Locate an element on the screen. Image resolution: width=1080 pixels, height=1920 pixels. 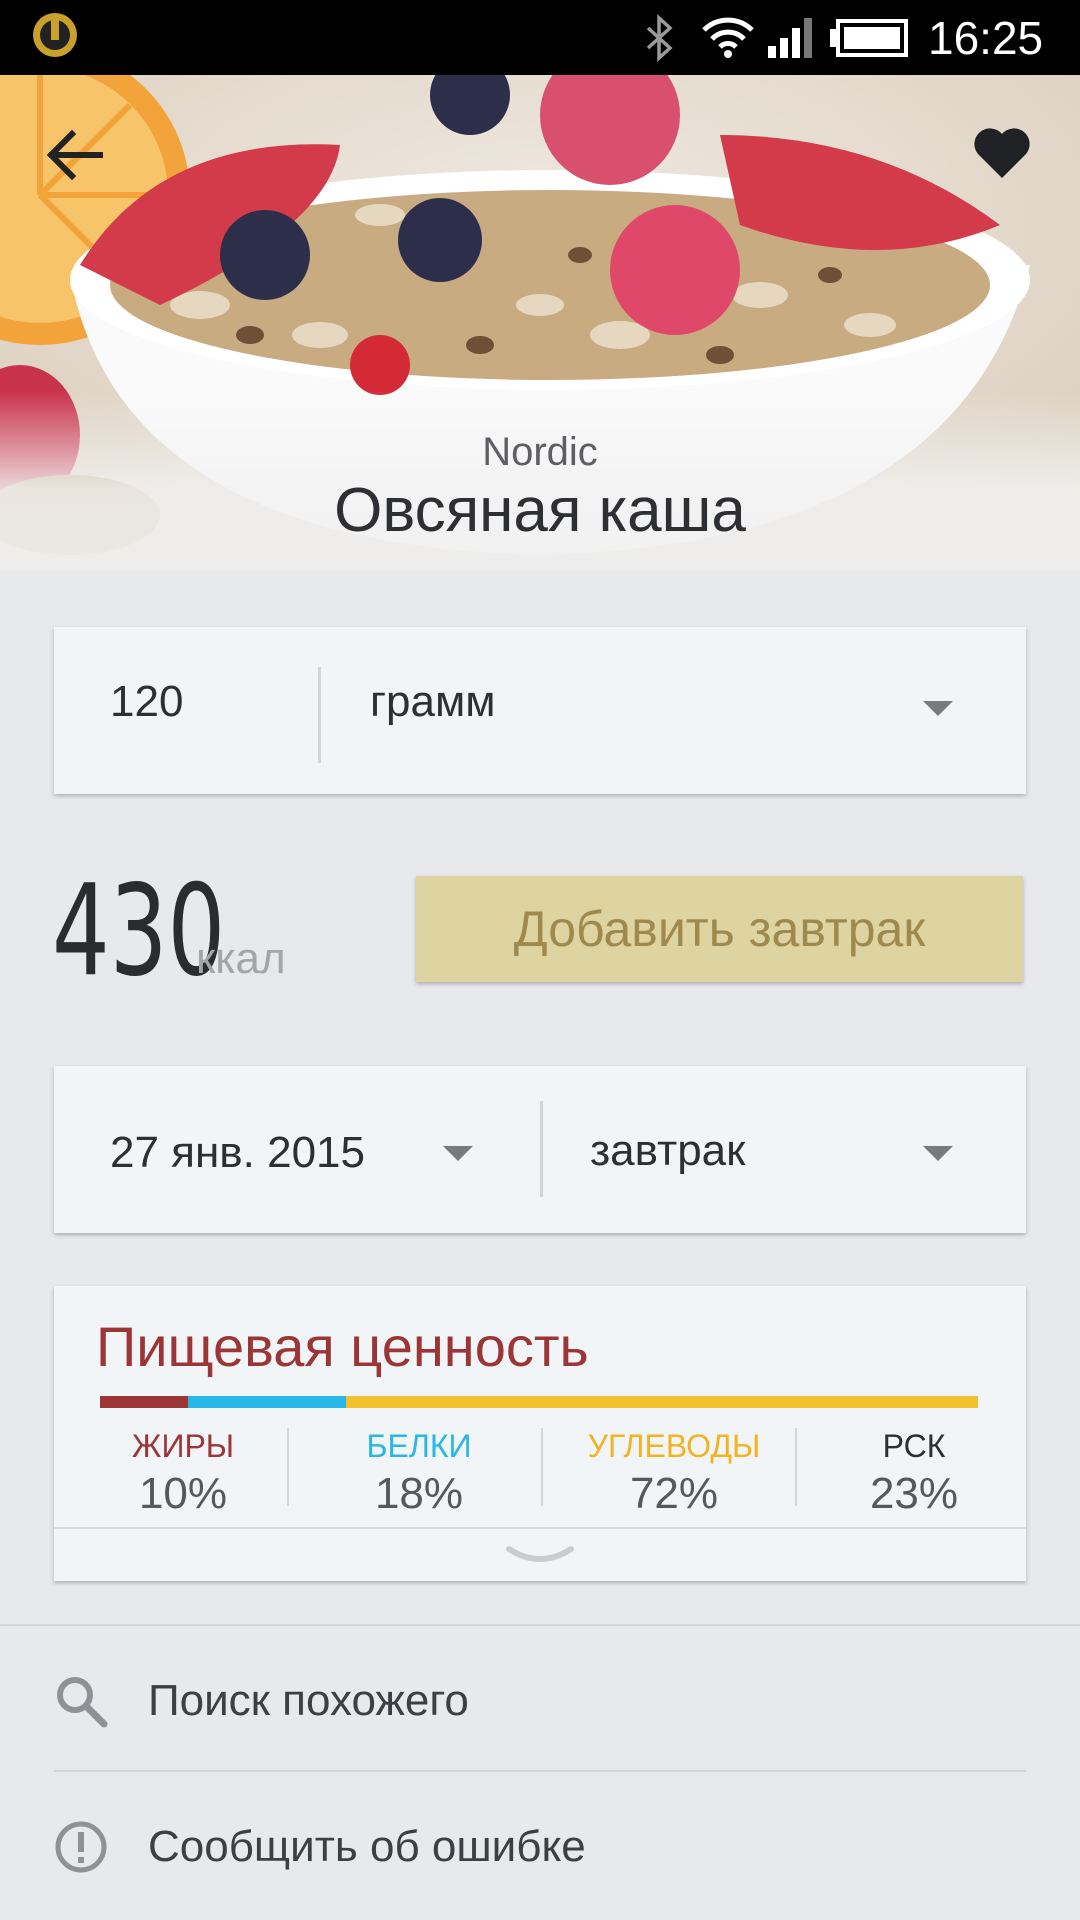
macro-value: 72% is located at coordinates (674, 1493).